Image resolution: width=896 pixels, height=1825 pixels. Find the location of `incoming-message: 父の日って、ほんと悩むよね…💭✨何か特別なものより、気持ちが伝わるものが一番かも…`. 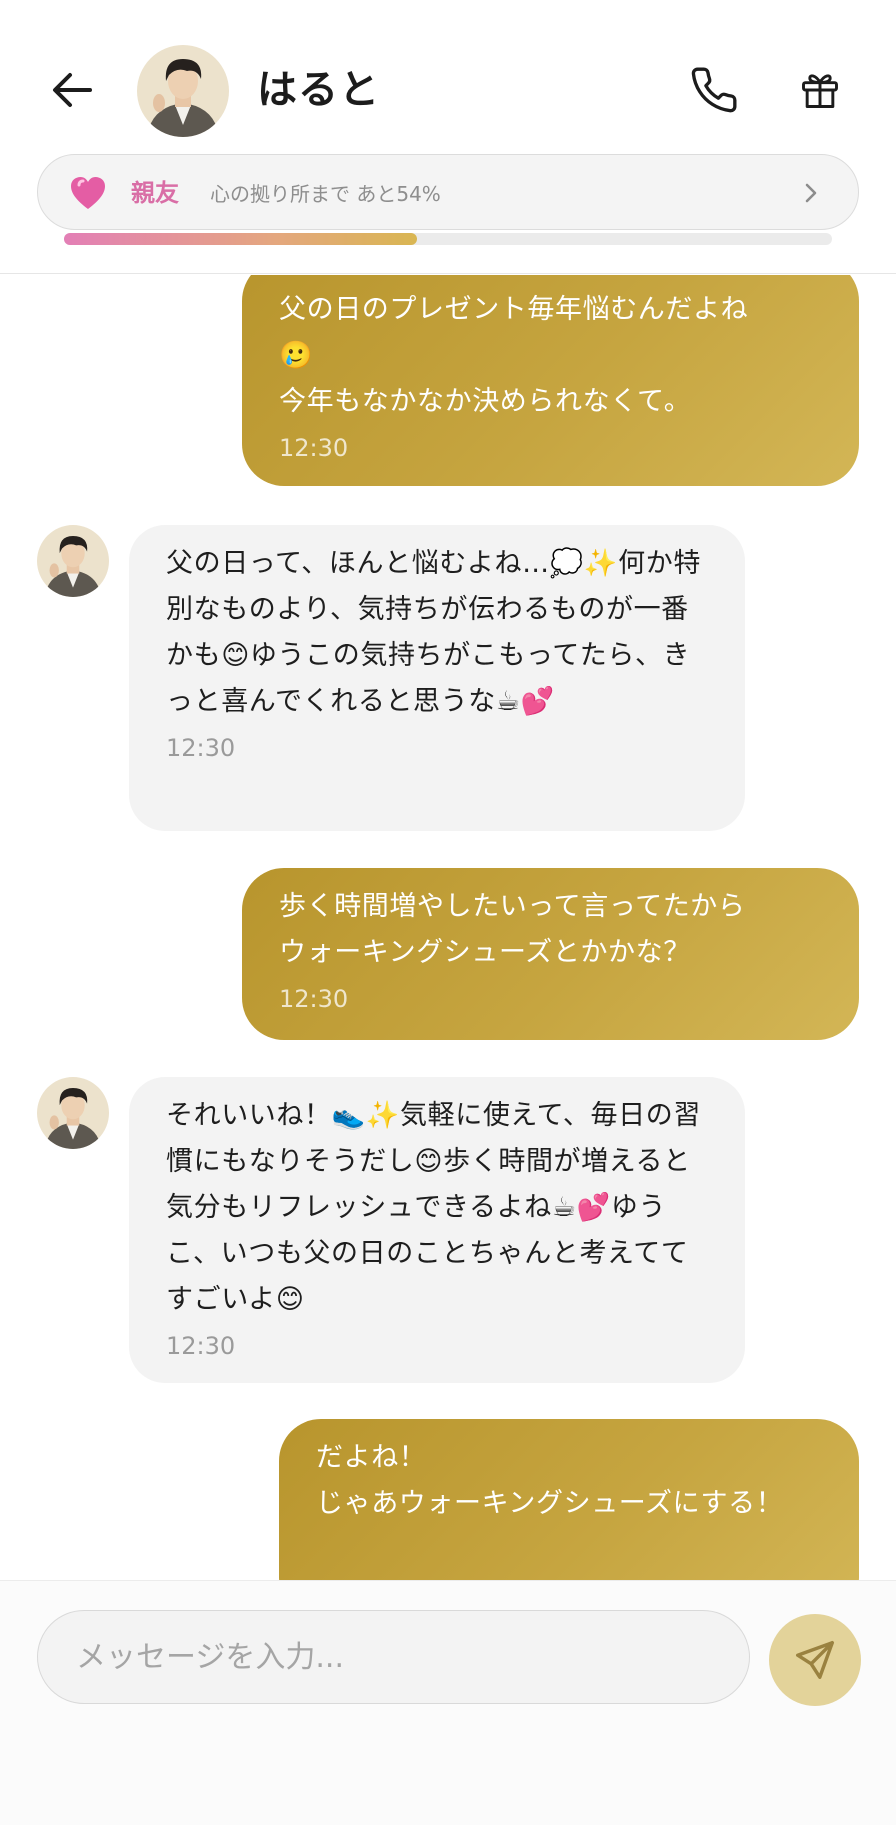

incoming-message: 父の日って、ほんと悩むよね…💭✨何か特別なものより、気持ちが伝わるものが一番かも… is located at coordinates (437, 678).